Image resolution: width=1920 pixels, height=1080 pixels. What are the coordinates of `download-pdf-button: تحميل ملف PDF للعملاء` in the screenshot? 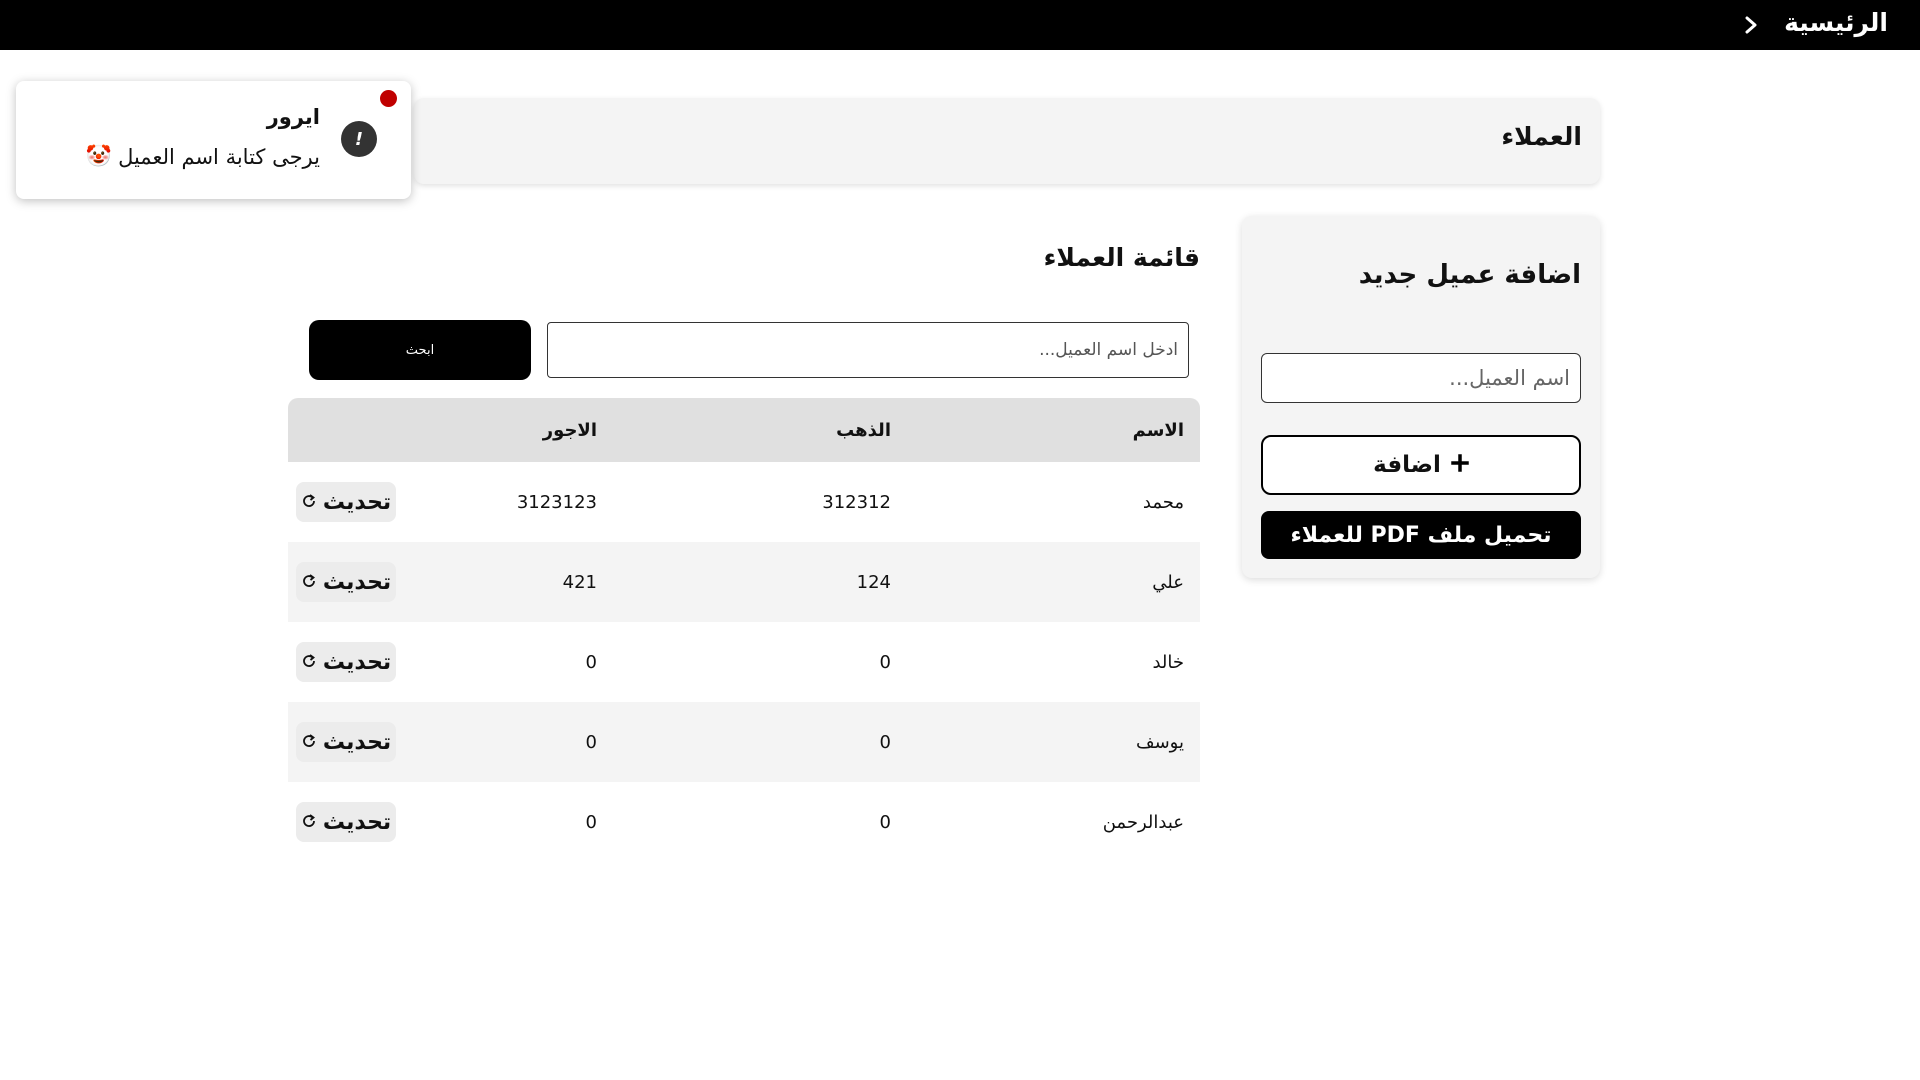 It's located at (1421, 535).